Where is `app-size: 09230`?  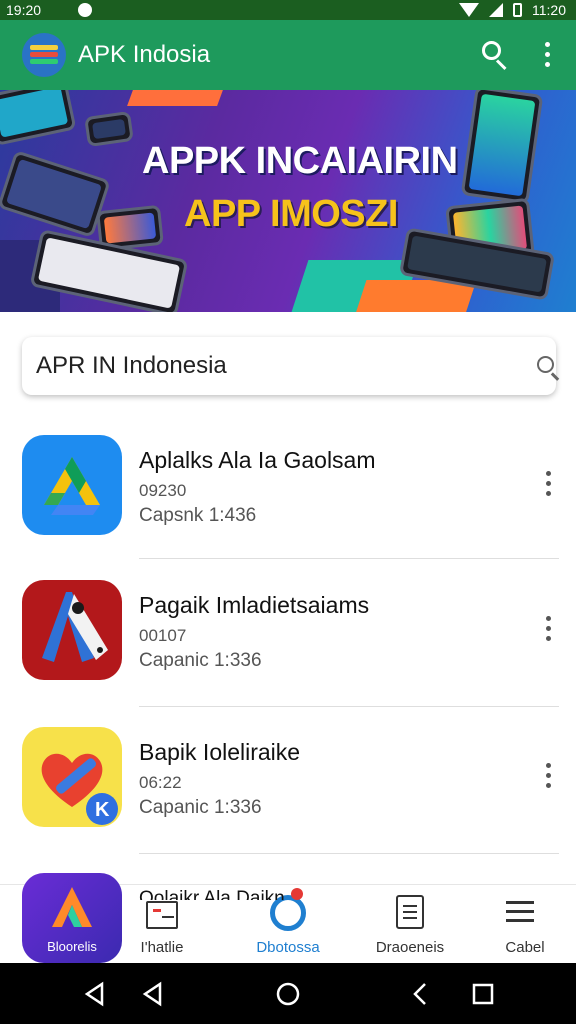
app-size: 09230 is located at coordinates (163, 490).